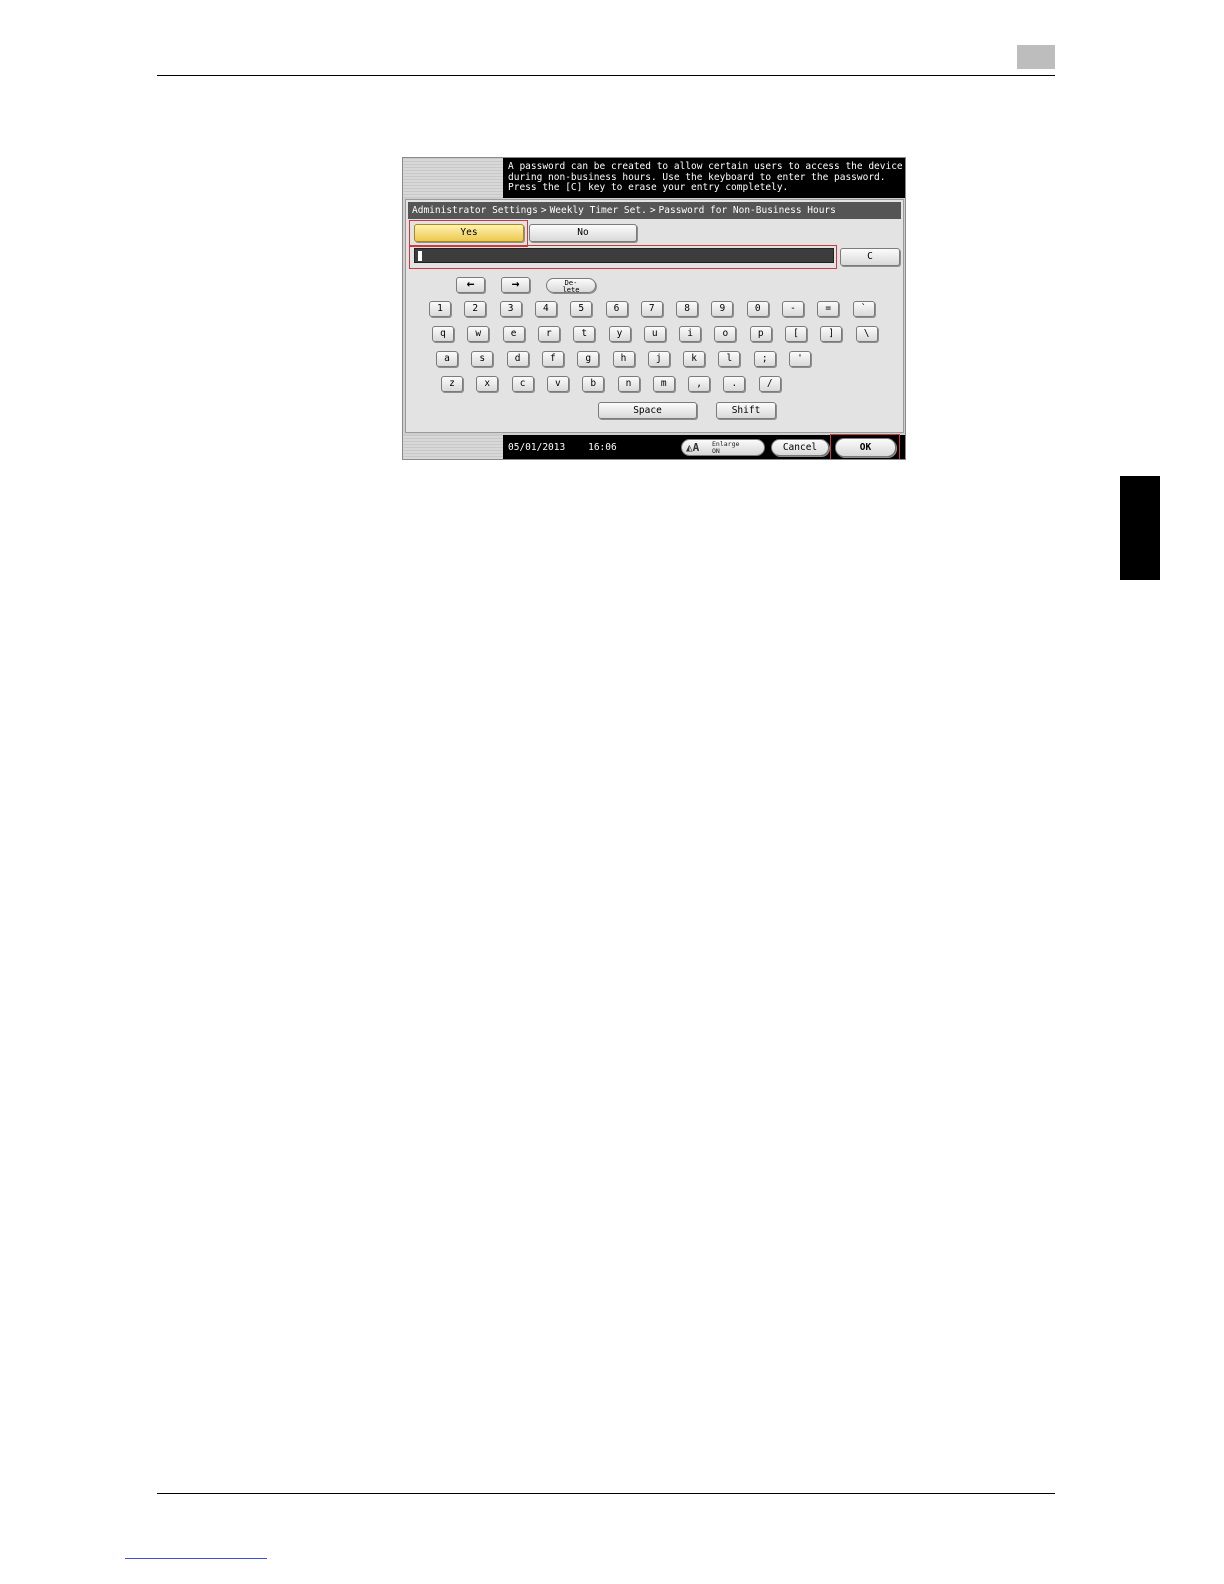 The image size is (1224, 1584). I want to click on no-button: No, so click(583, 233).